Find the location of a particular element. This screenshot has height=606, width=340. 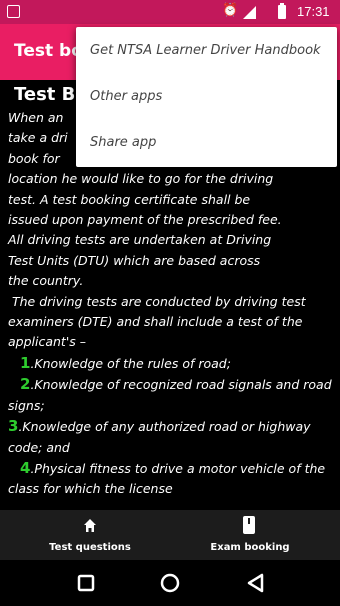

tab-test-questions: Test questions is located at coordinates (90, 535).